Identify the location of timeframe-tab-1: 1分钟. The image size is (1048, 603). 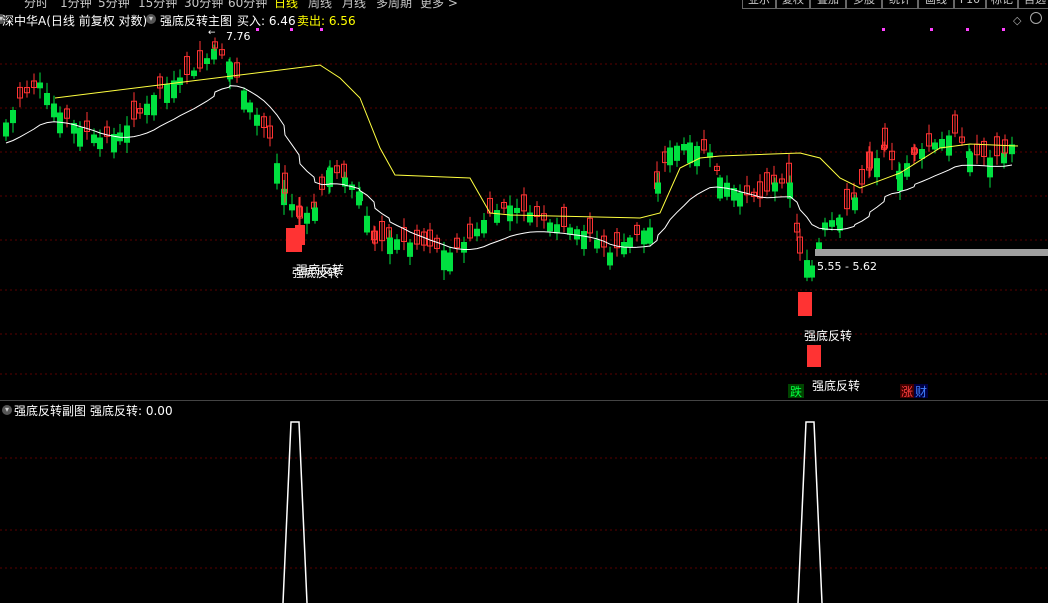
(76, 5).